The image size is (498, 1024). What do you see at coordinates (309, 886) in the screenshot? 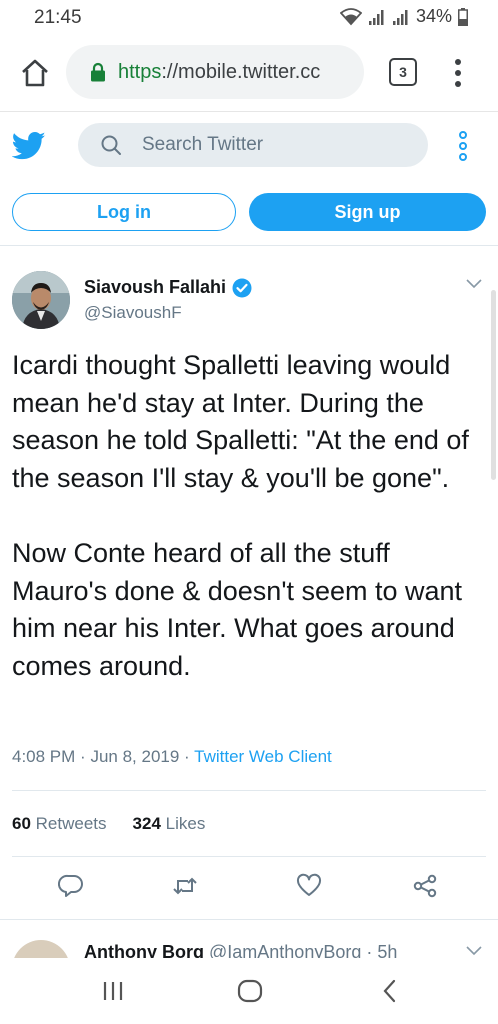
I see `like-icon` at bounding box center [309, 886].